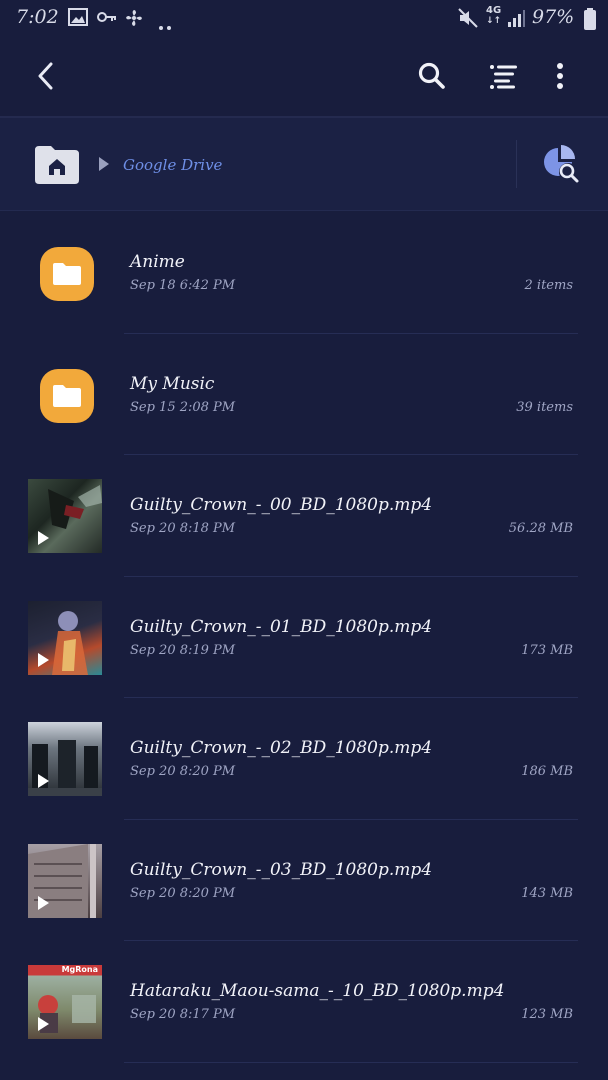 This screenshot has width=608, height=1080. Describe the element at coordinates (183, 528) in the screenshot. I see `file-date: Sep 20 8:18 PM` at that location.